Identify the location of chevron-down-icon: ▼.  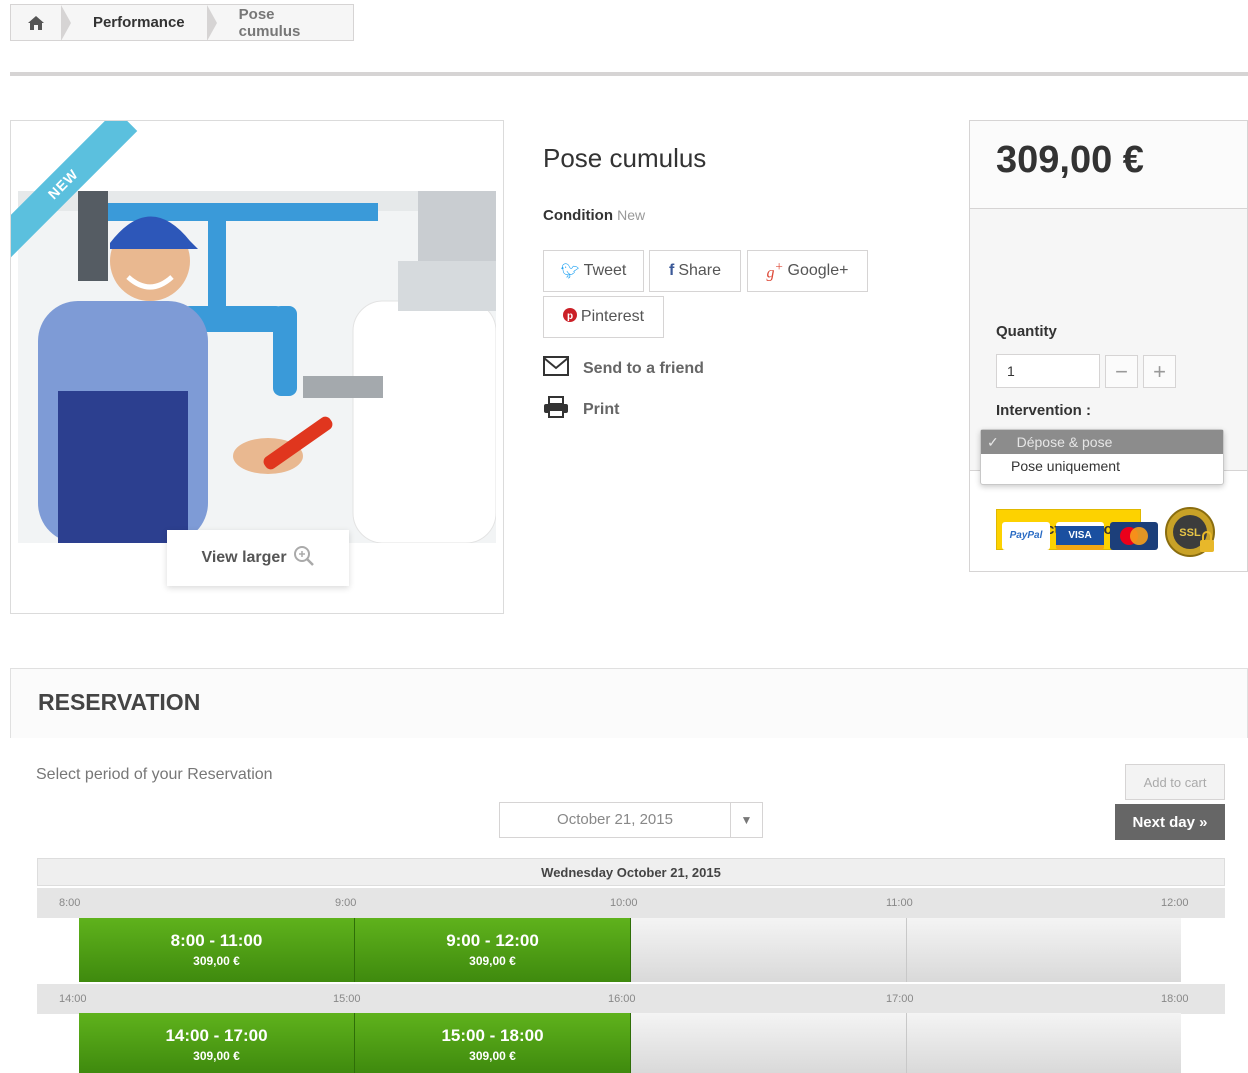
(746, 820).